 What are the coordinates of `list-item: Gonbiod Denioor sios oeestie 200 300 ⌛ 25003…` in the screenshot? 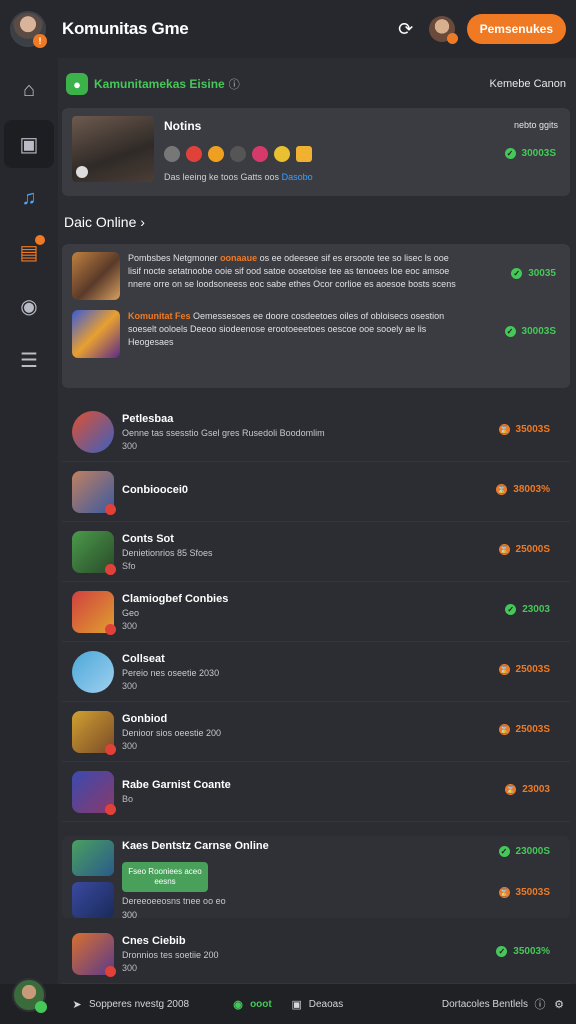 It's located at (316, 732).